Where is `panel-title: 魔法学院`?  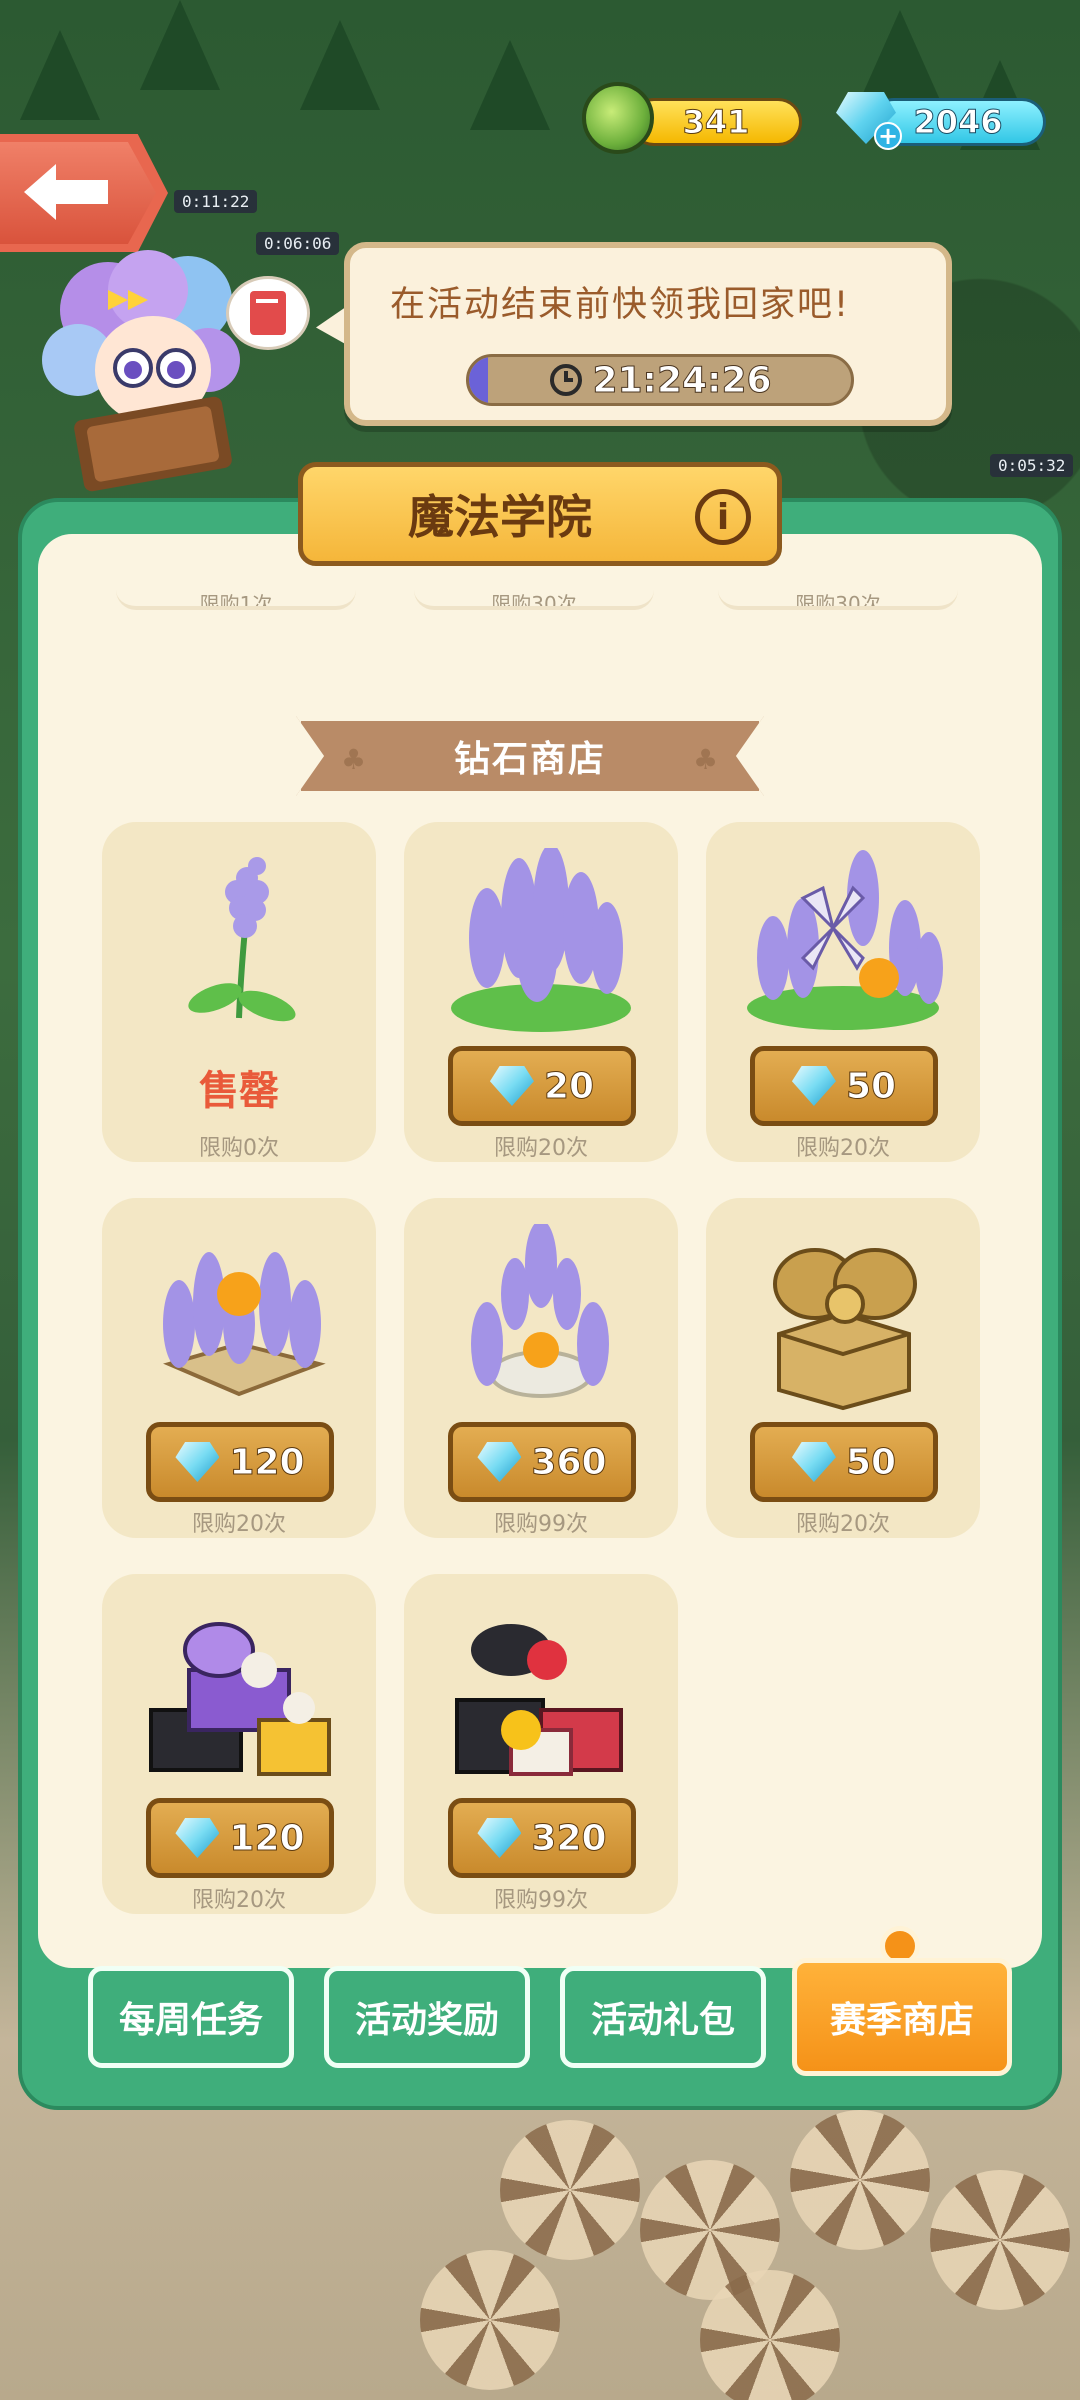 panel-title: 魔法学院 is located at coordinates (500, 517).